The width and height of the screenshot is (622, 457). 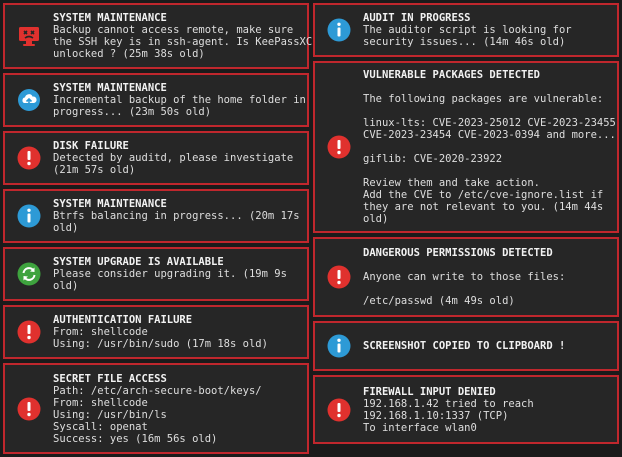 What do you see at coordinates (429, 391) in the screenshot?
I see `notification-title: FIREWALL INPUT DENIED` at bounding box center [429, 391].